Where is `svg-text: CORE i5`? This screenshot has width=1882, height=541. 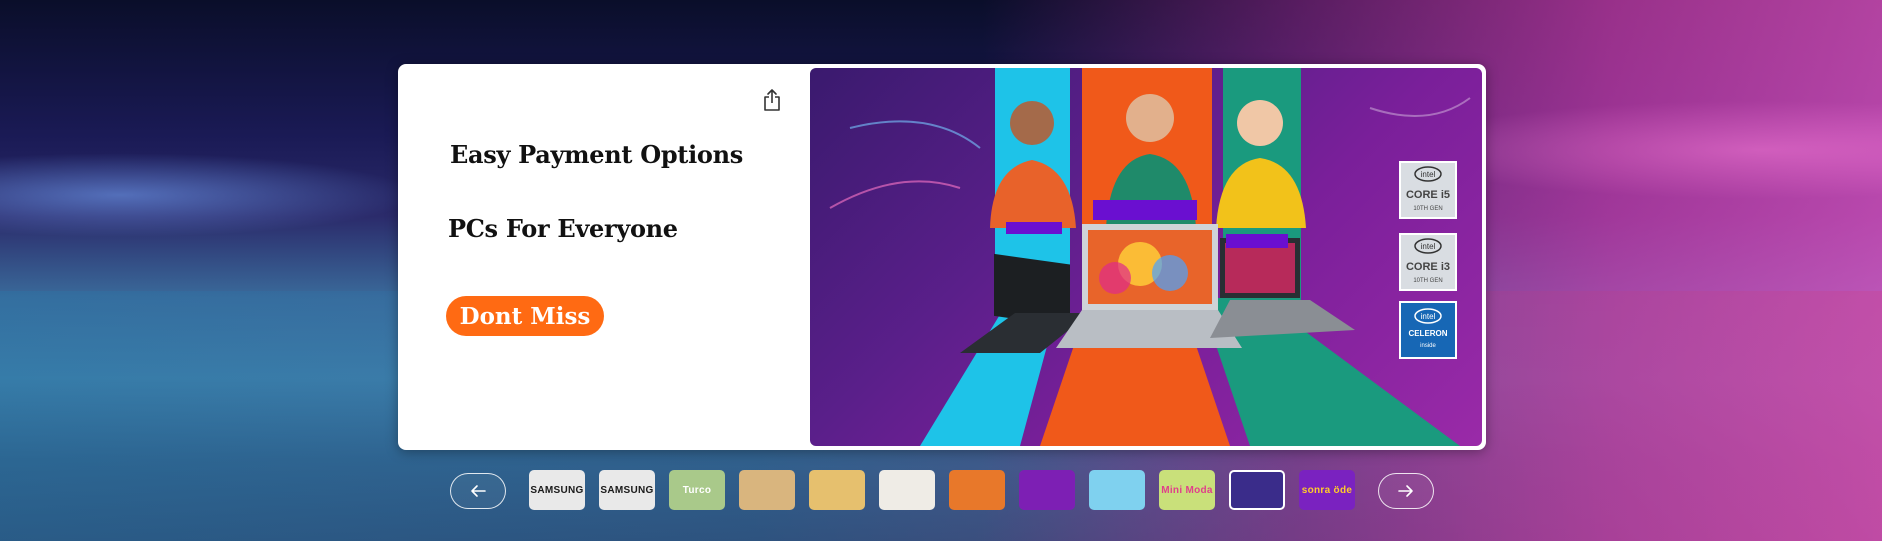
svg-text: CORE i5 is located at coordinates (1428, 195).